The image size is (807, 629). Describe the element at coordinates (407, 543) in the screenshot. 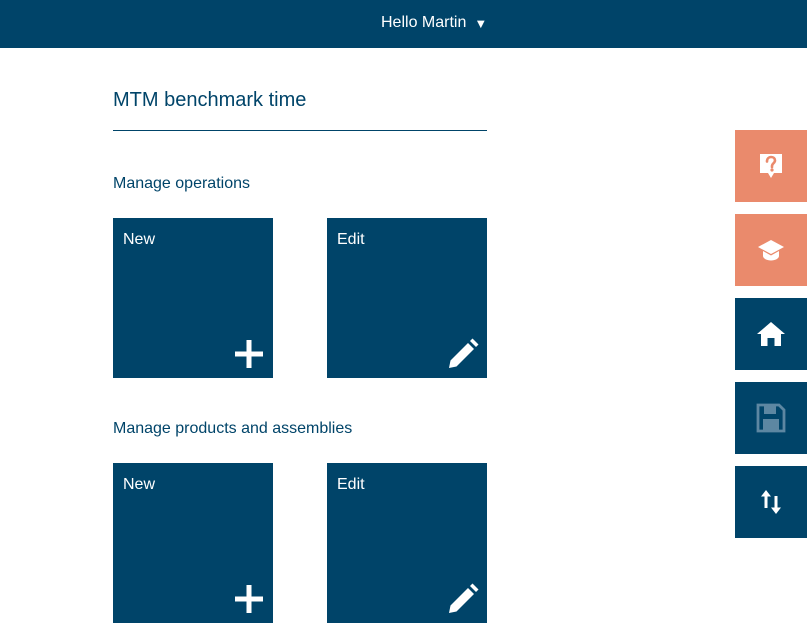

I see `edit-product-tile: Edit` at that location.